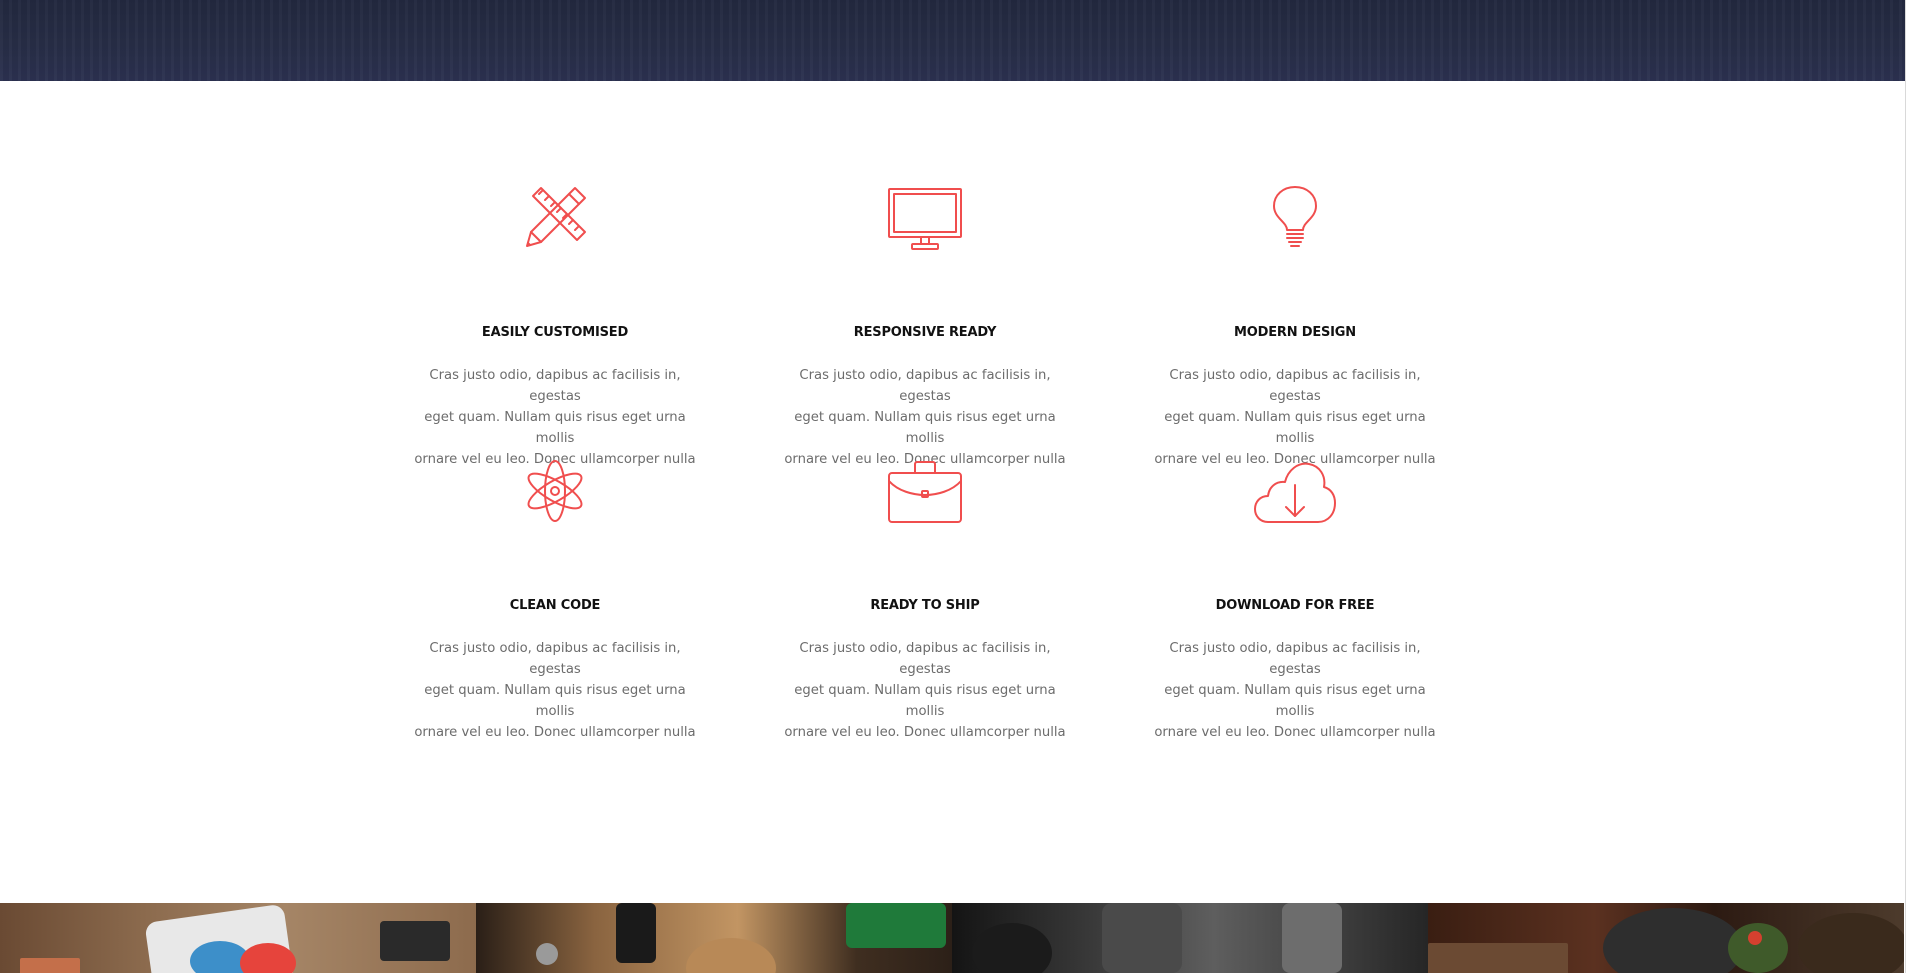  I want to click on feature-title: CLEAN CODE, so click(555, 605).